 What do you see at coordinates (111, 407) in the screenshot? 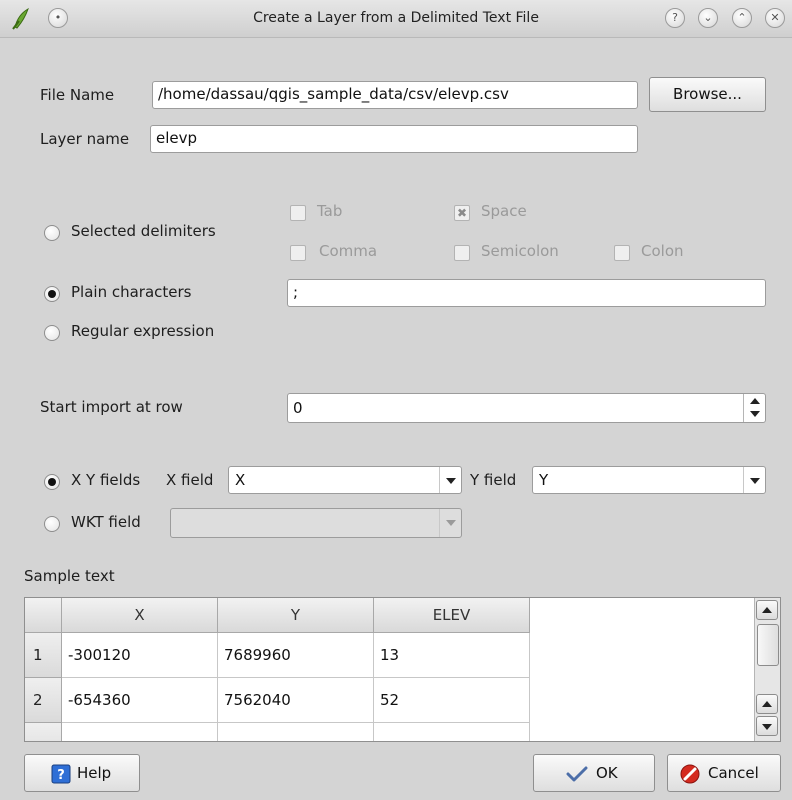
I see `start-row-label: Start import at row` at bounding box center [111, 407].